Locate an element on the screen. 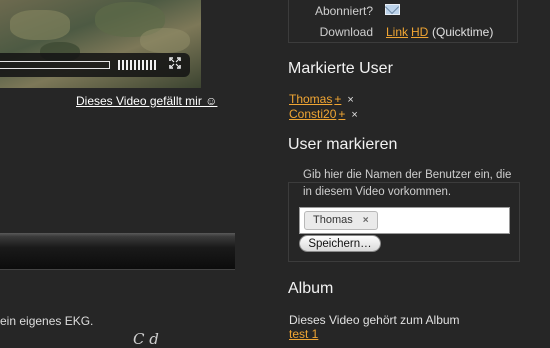 The image size is (550, 348). player-controls is located at coordinates (95, 65).